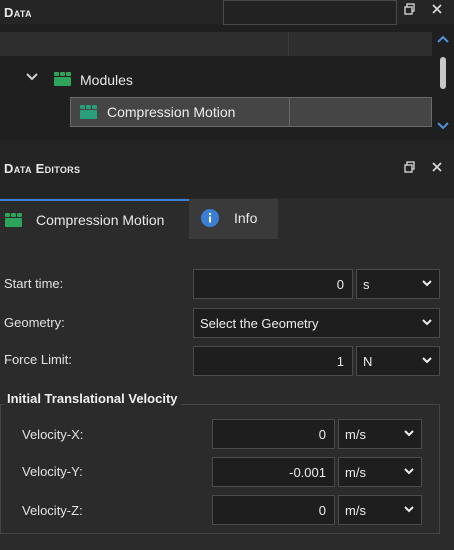  I want to click on velocity-y-unit: m/s, so click(355, 472).